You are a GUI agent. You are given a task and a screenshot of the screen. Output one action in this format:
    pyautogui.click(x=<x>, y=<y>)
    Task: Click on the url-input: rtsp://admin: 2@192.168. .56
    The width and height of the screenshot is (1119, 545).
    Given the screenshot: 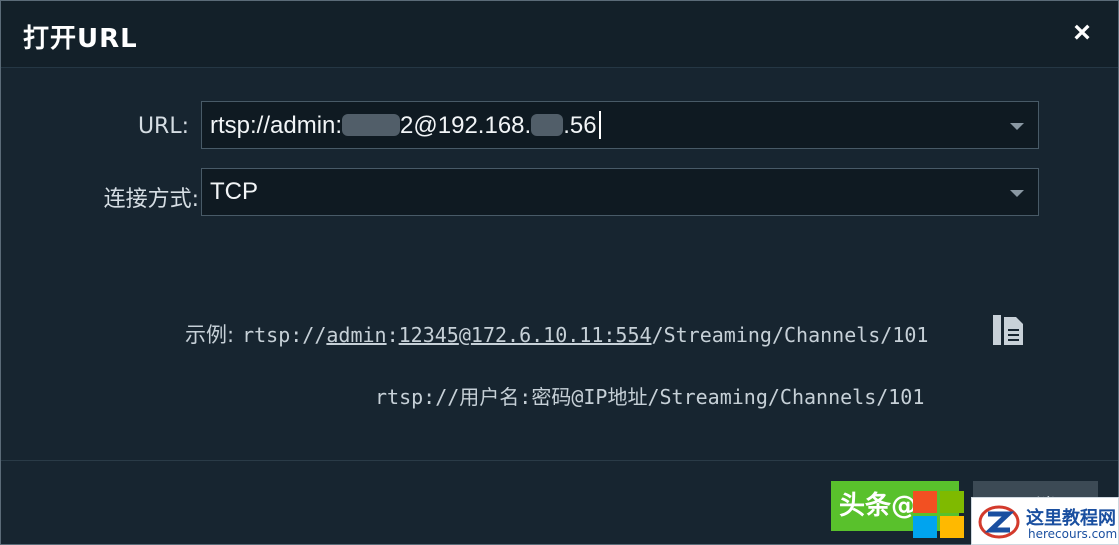 What is the action you would take?
    pyautogui.click(x=405, y=125)
    